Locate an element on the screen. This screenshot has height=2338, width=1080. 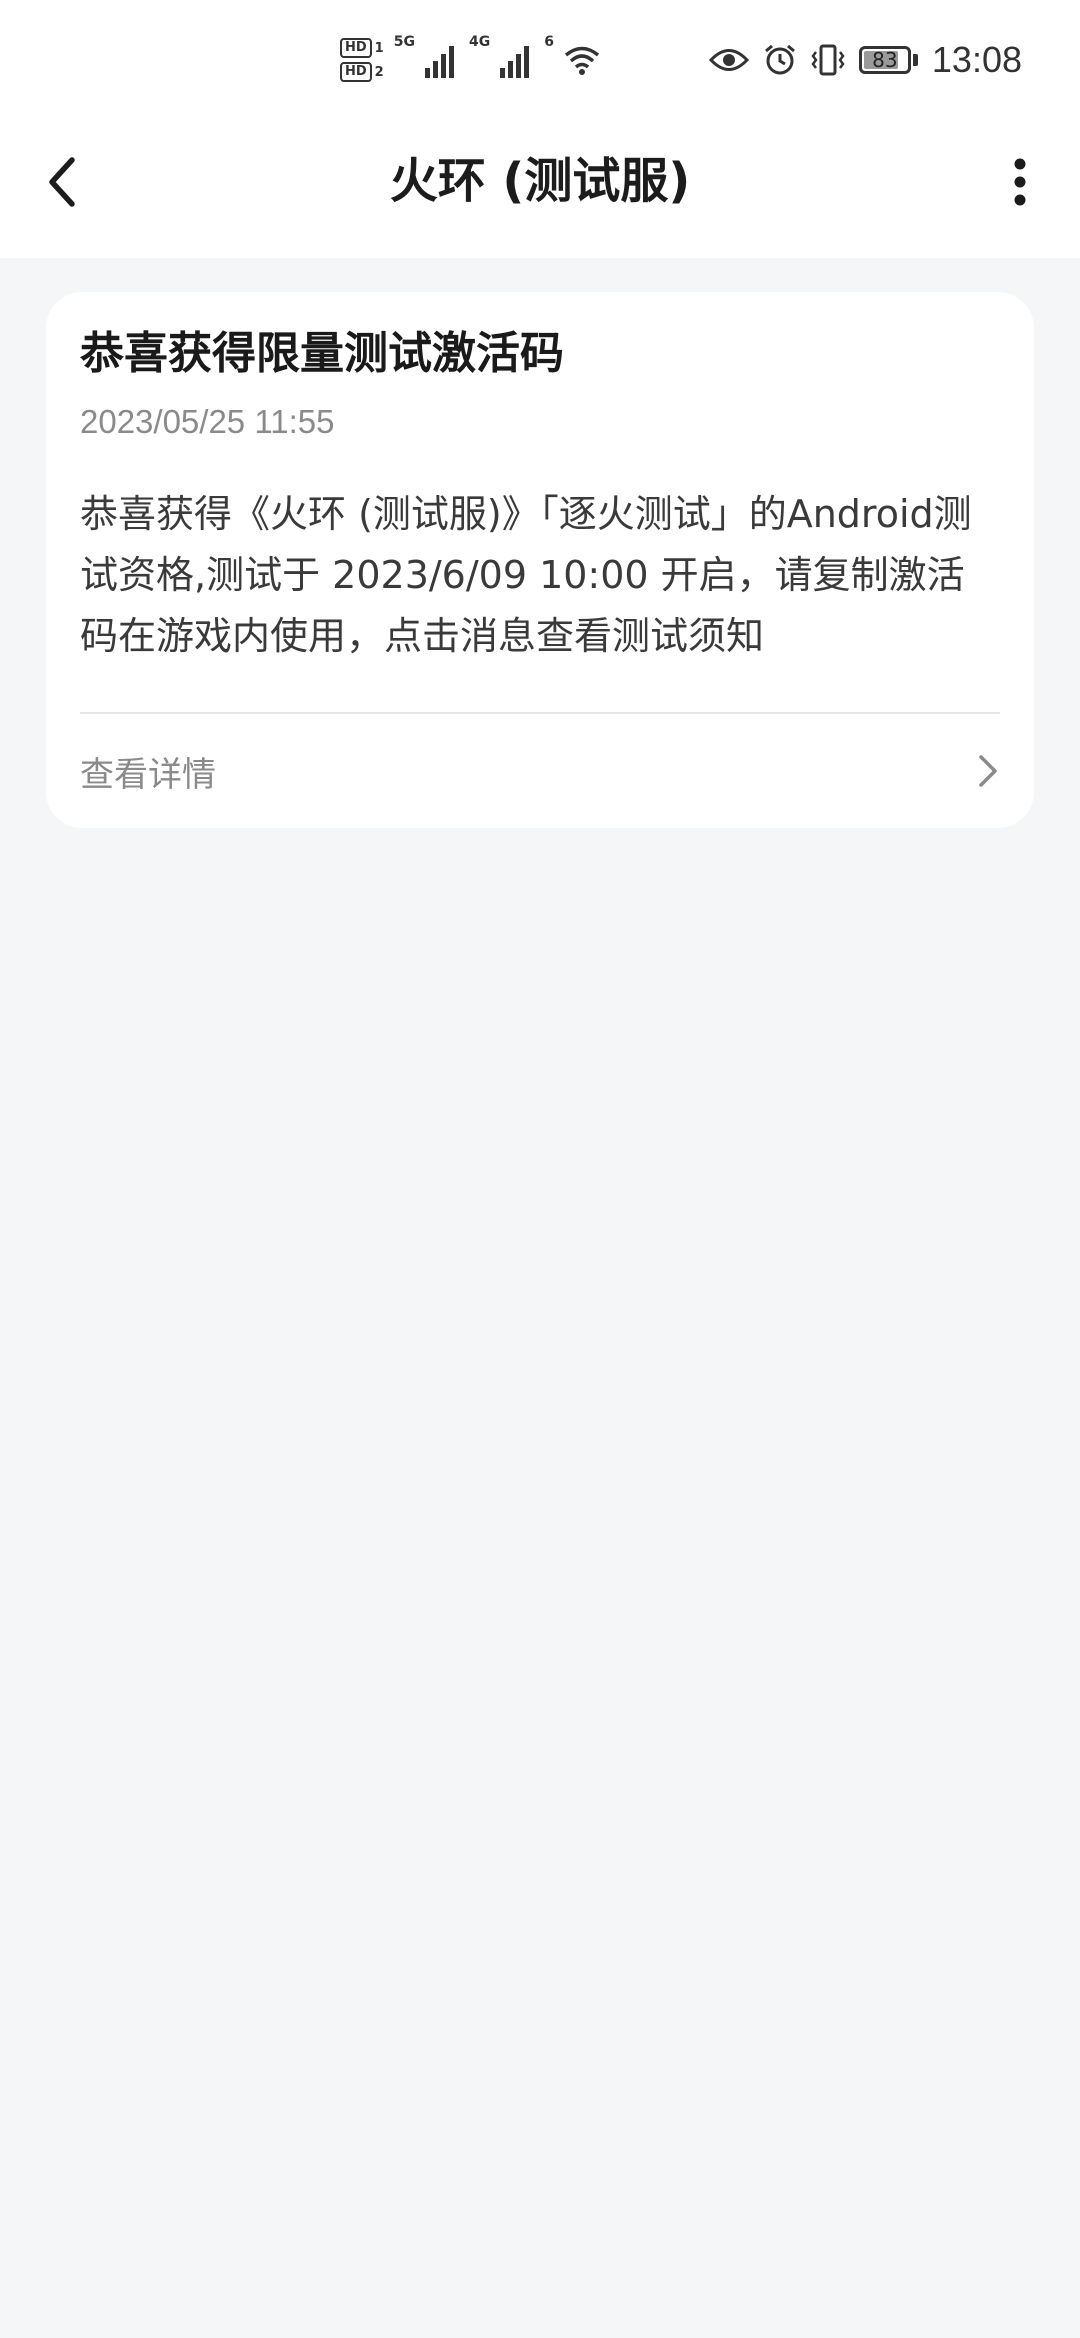
message-timestamp: 2023/05/25 11:55 is located at coordinates (207, 421).